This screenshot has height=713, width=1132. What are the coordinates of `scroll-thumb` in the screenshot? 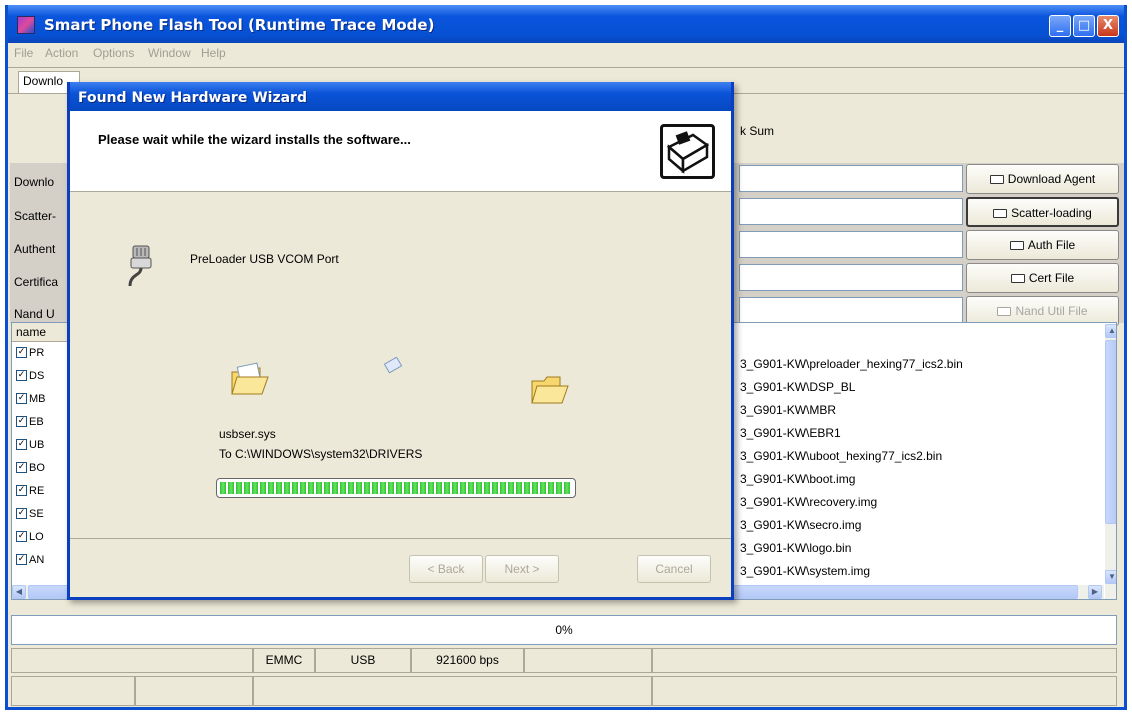 It's located at (1110, 432).